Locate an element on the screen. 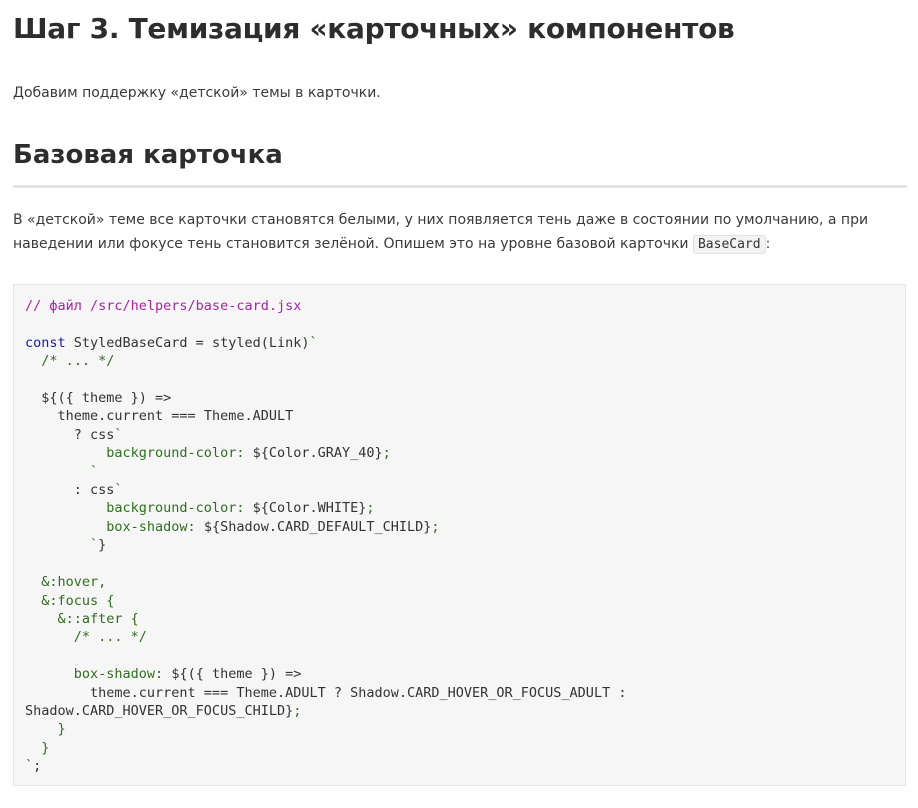 This screenshot has width=918, height=808. code-line: `} is located at coordinates (65, 545).